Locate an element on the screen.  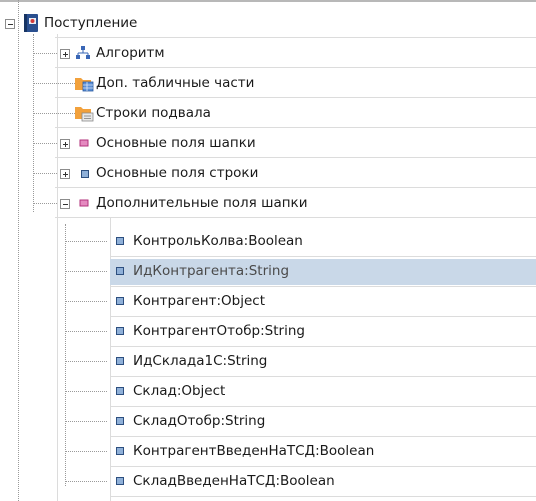
tree-node-label: Основные поля строки is located at coordinates (177, 173).